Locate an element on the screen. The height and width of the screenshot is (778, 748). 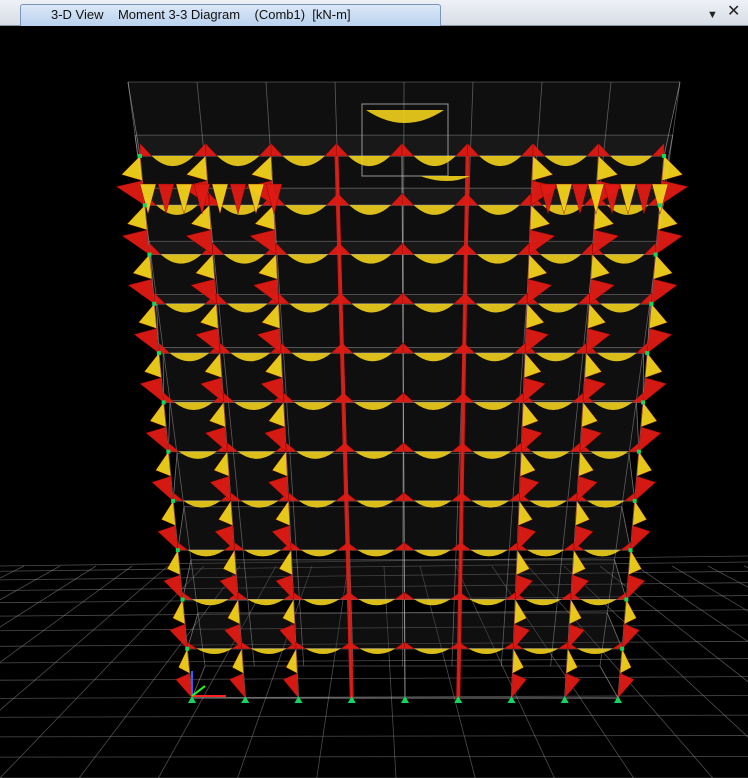
dropdown-arrow-icon: ▼ is located at coordinates (712, 15).